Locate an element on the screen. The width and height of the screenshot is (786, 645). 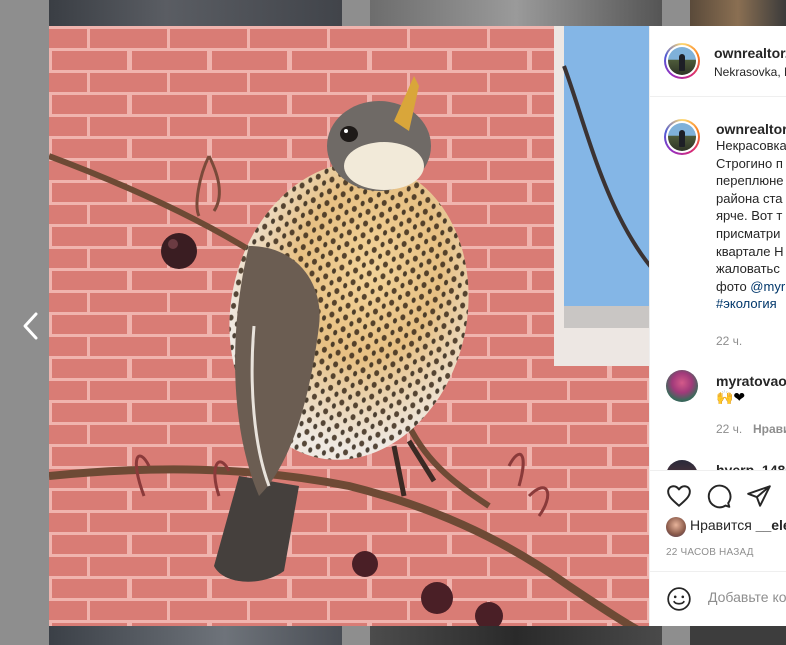
caption-line: Строгино п is located at coordinates (749, 163).